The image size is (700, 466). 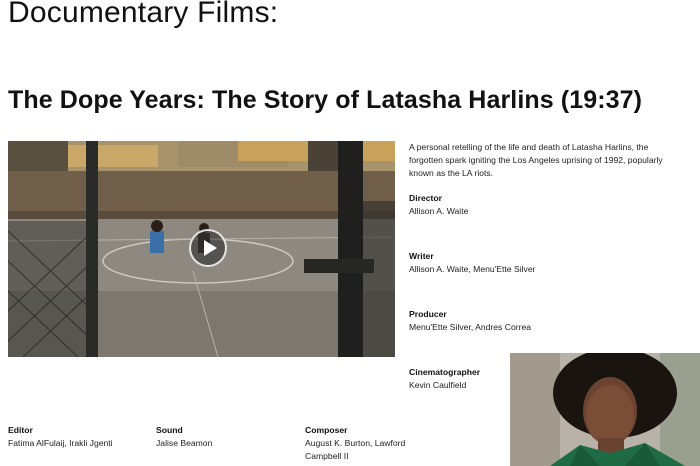 I want to click on section-title: Documentary Films:, so click(x=143, y=14).